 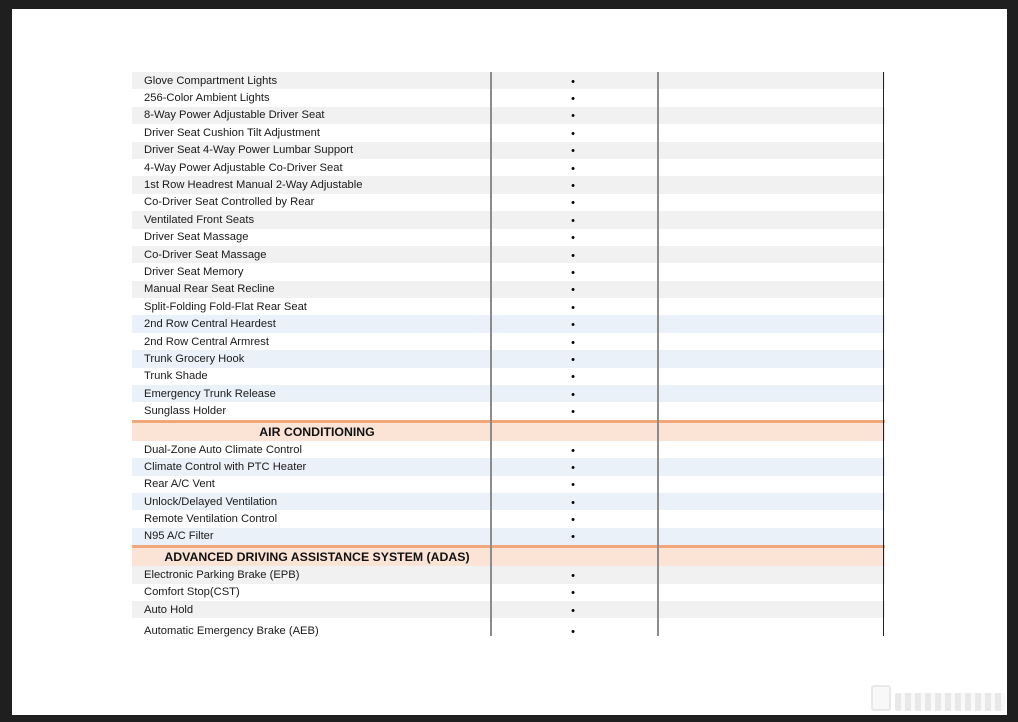 What do you see at coordinates (508, 150) in the screenshot?
I see `table-row: Driver Seat 4-Way Power Lumbar Support •` at bounding box center [508, 150].